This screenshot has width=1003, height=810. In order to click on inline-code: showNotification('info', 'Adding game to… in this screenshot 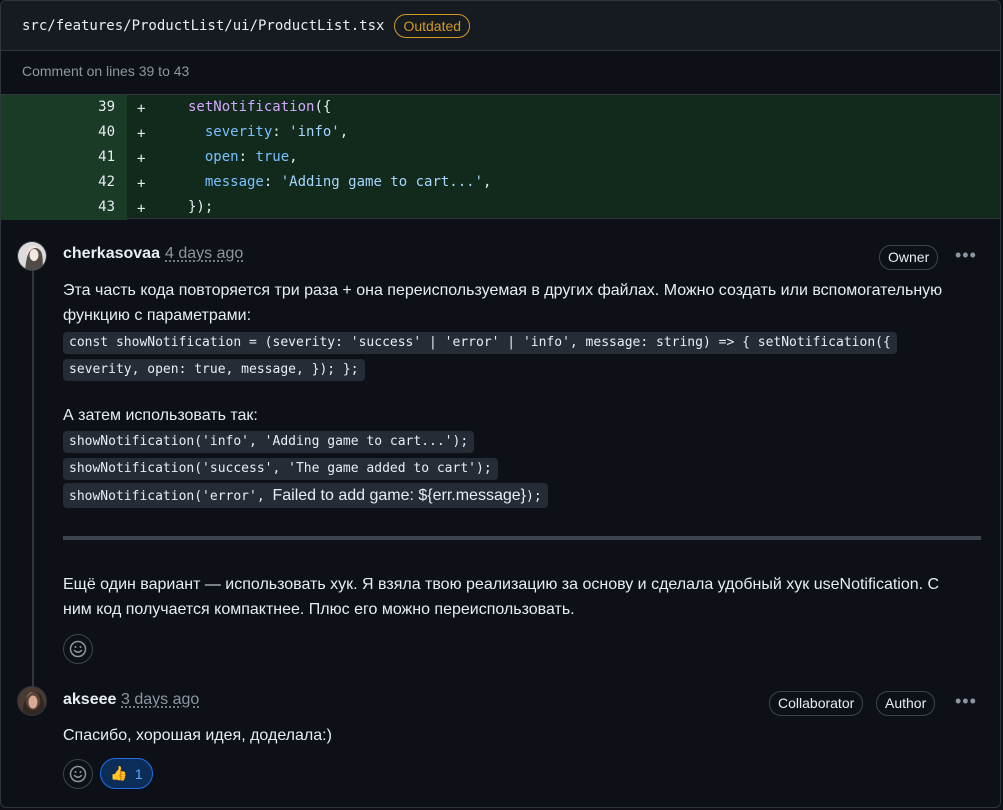, I will do `click(269, 442)`.